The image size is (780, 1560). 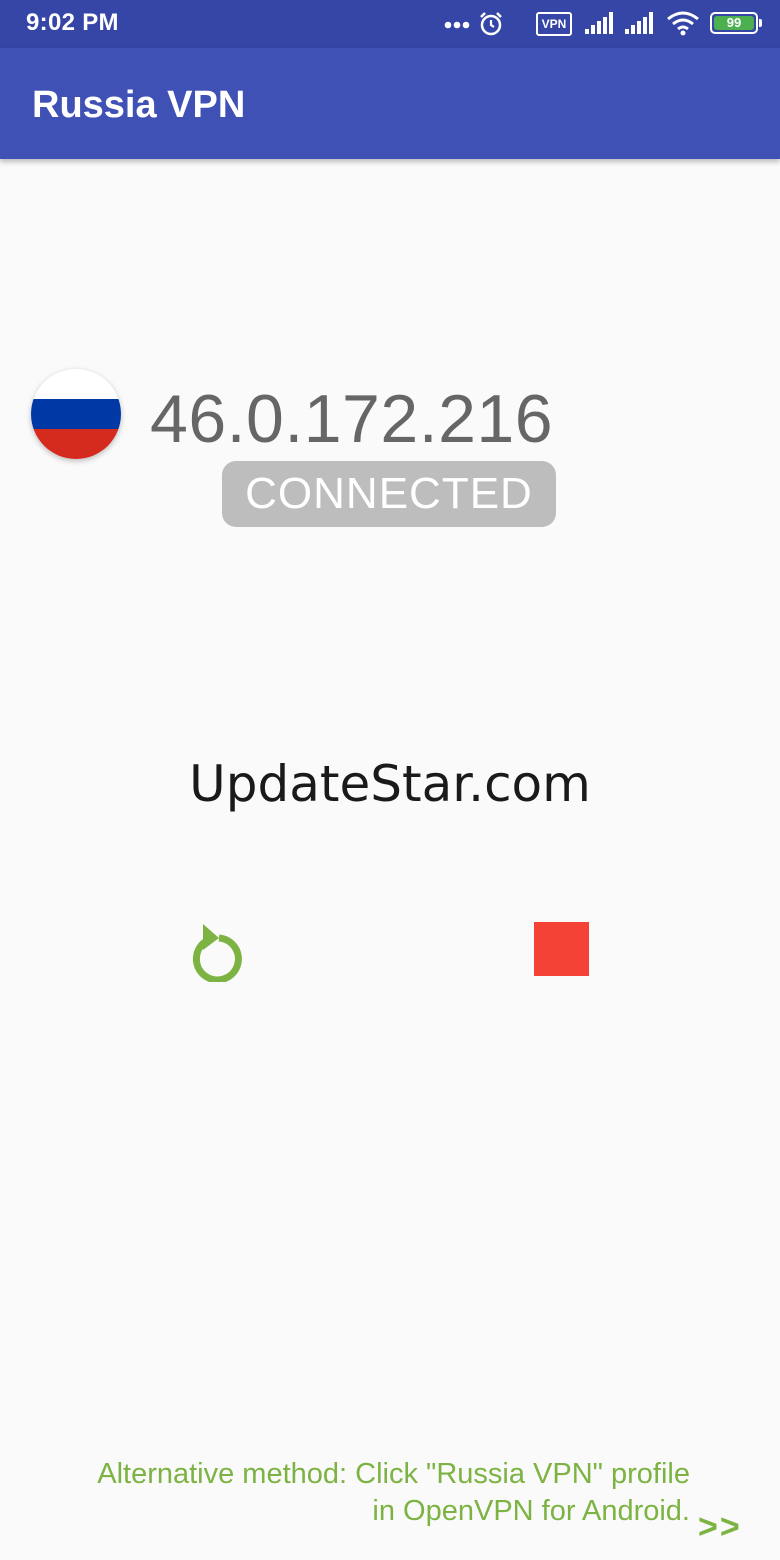 What do you see at coordinates (389, 494) in the screenshot?
I see `connection-status-badge: CONNECTED` at bounding box center [389, 494].